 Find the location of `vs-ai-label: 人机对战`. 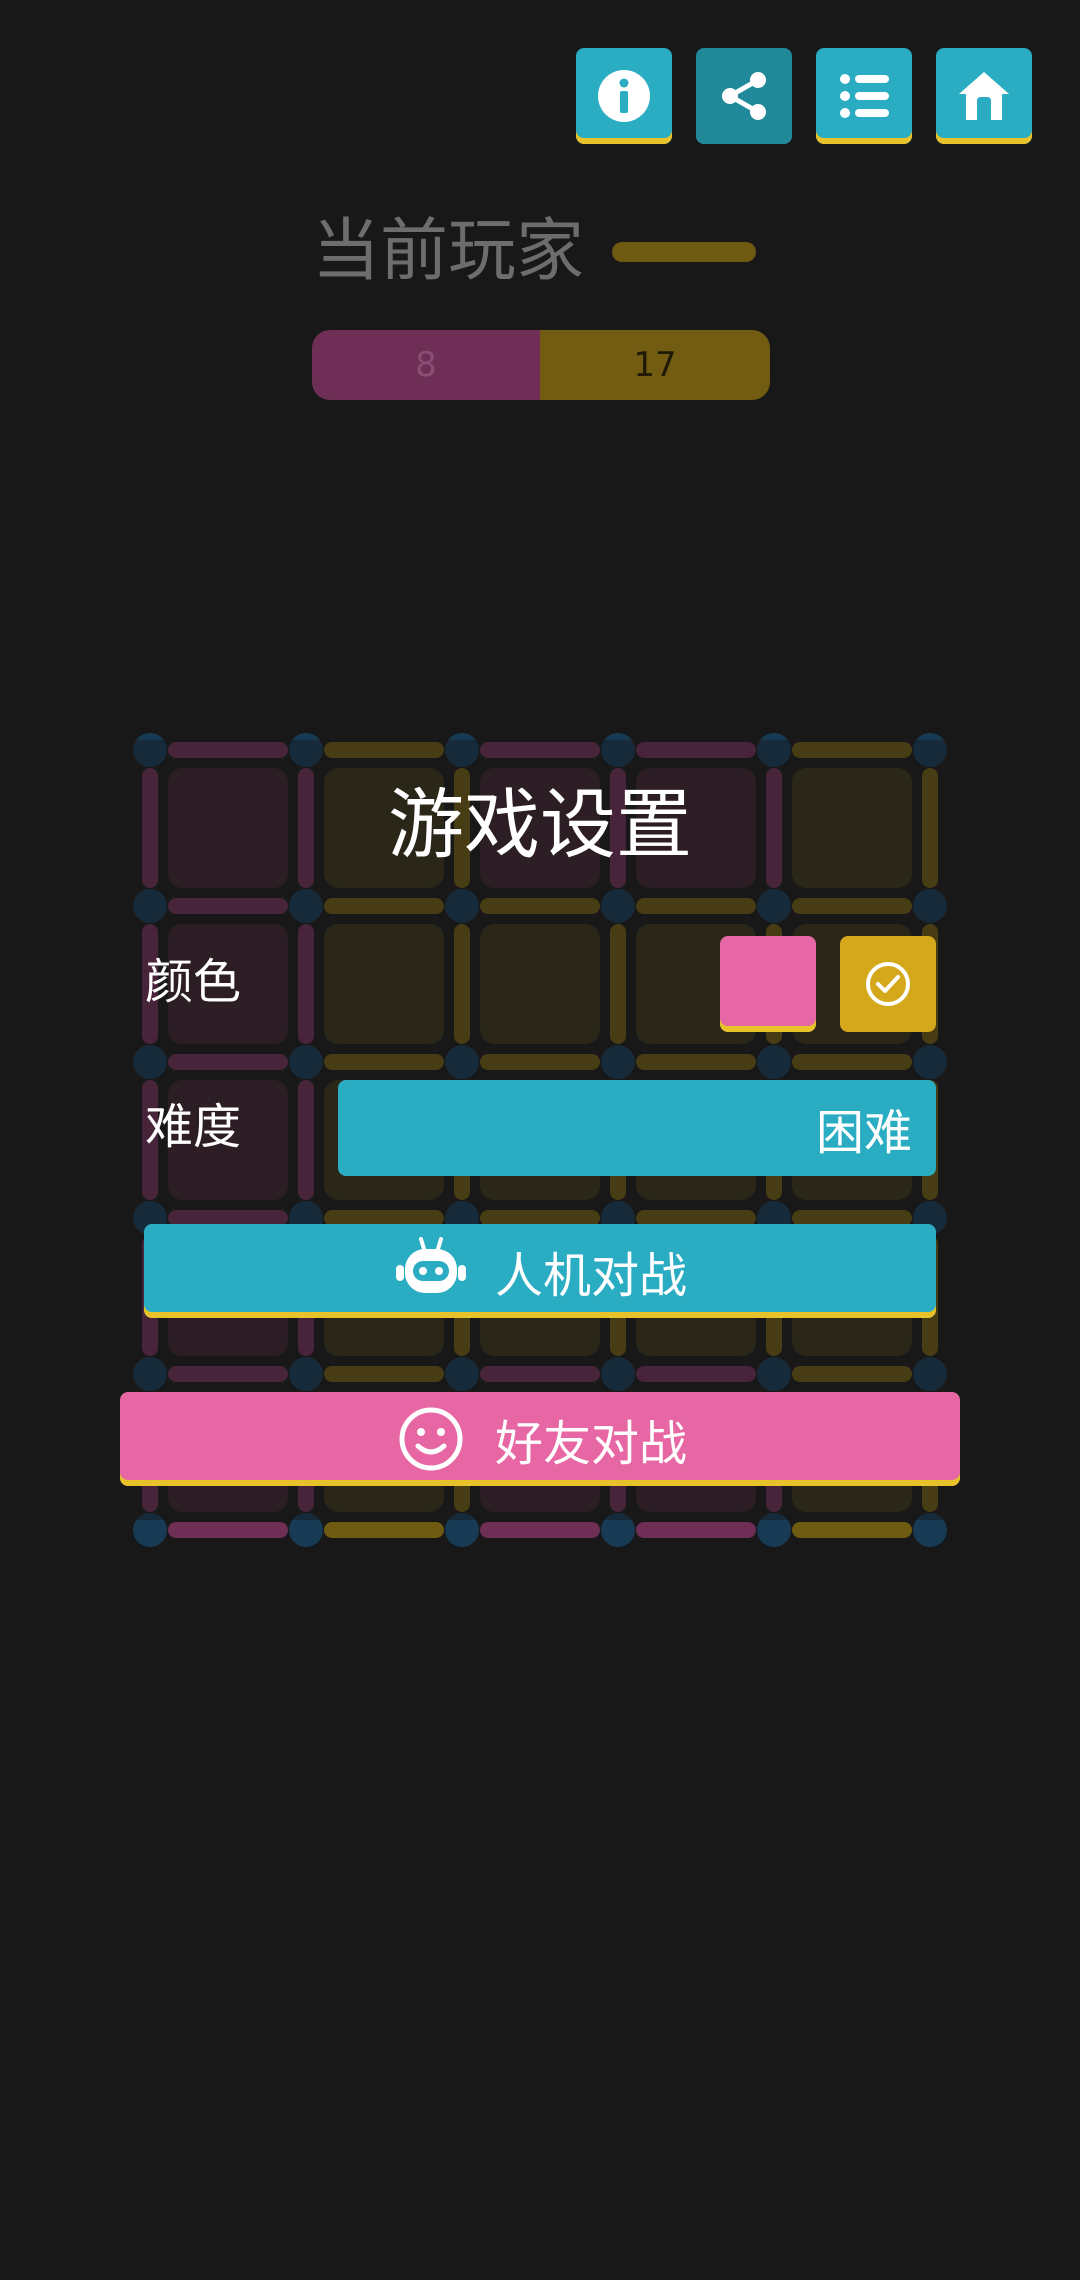

vs-ai-label: 人机对战 is located at coordinates (590, 1276).